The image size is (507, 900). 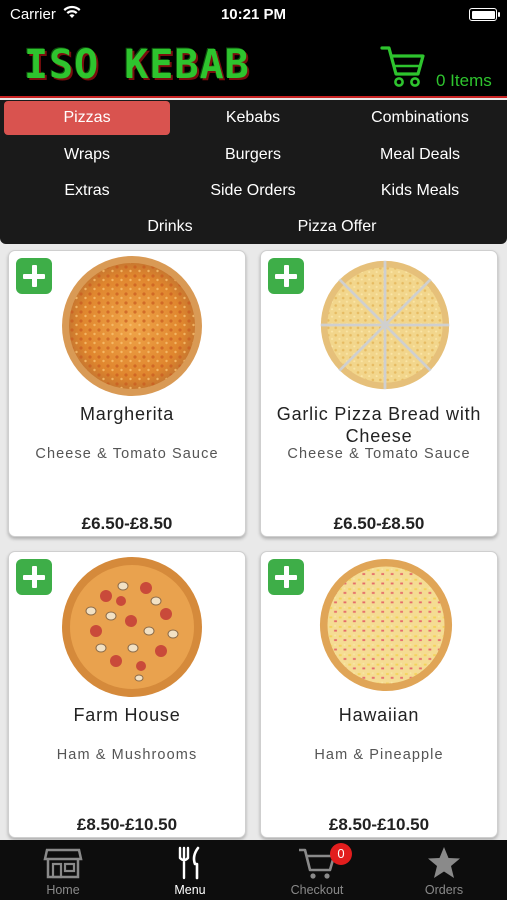 I want to click on tab-checkout: Checkout, so click(x=317, y=870).